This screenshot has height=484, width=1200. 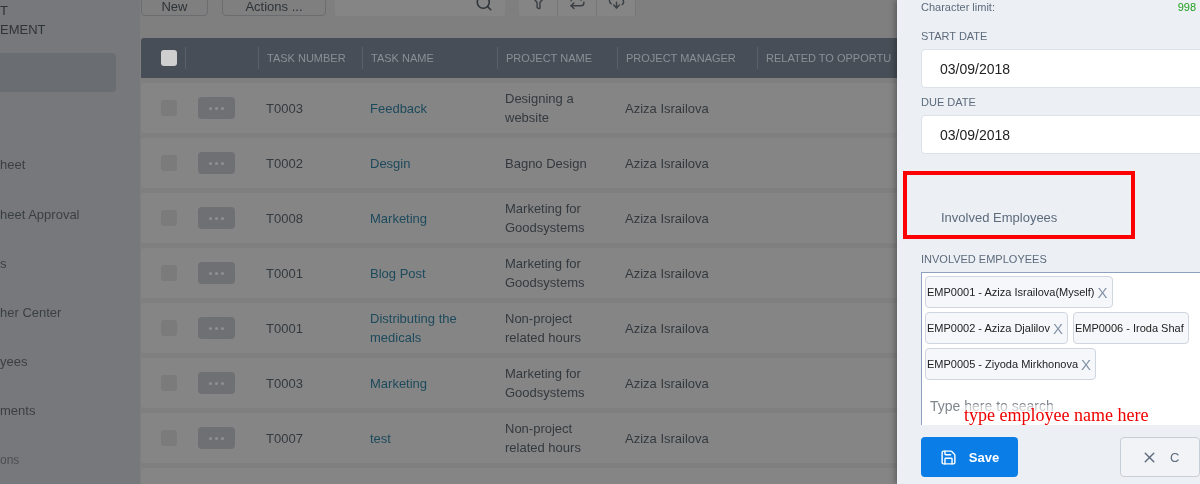 What do you see at coordinates (429, 328) in the screenshot?
I see `task-link: Distributing the medicals` at bounding box center [429, 328].